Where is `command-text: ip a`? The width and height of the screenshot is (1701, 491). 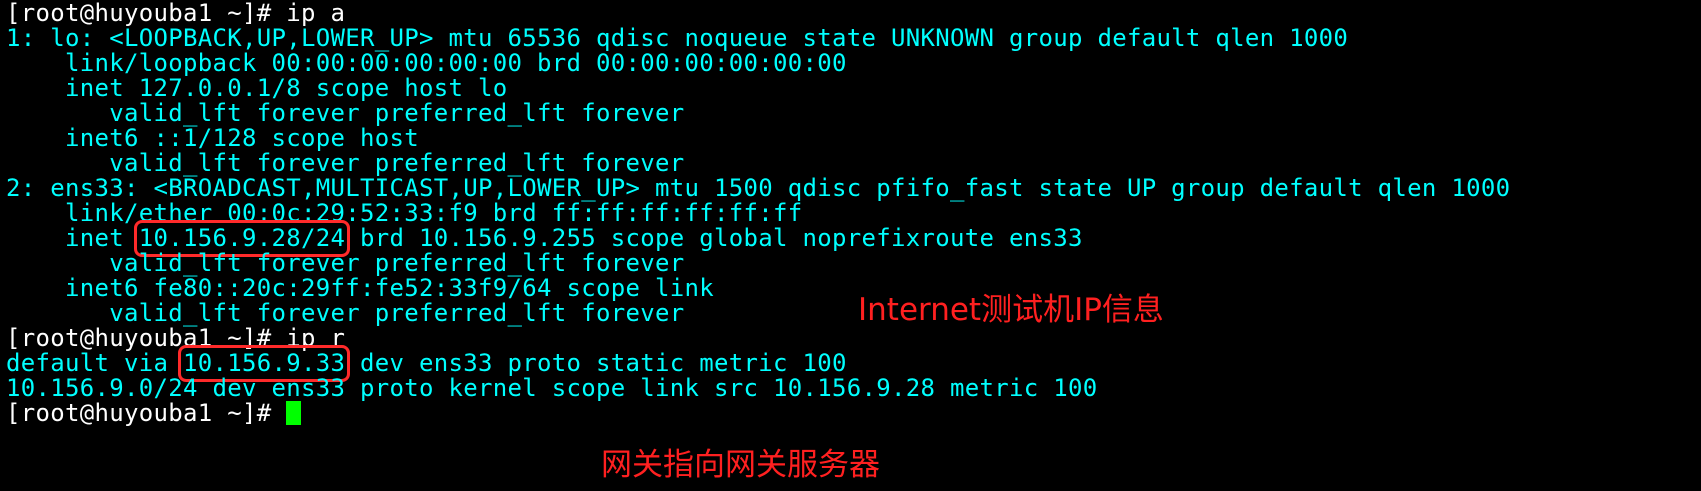
command-text: ip a is located at coordinates (316, 13).